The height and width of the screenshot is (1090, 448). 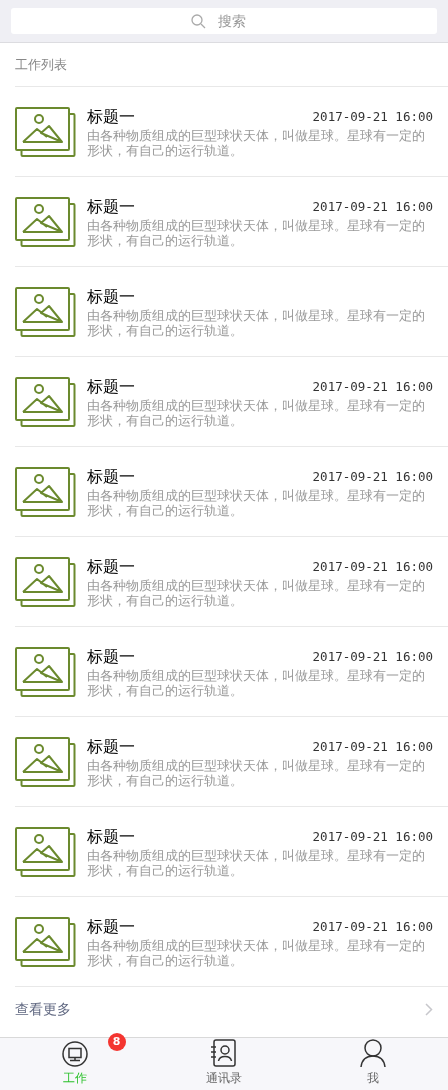 I want to click on tab-item: 我, so click(x=373, y=1064).